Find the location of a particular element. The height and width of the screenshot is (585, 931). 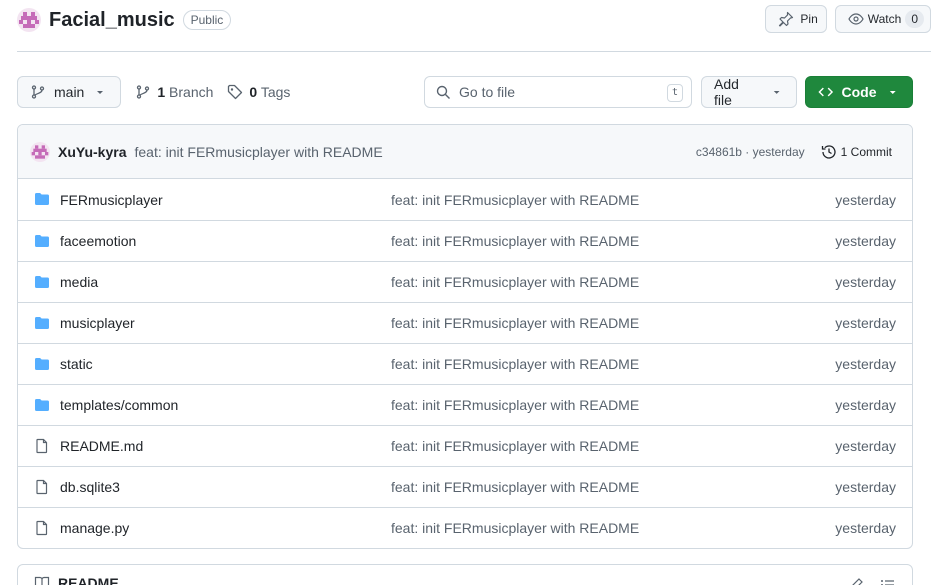

pin-button: Pin is located at coordinates (796, 19).